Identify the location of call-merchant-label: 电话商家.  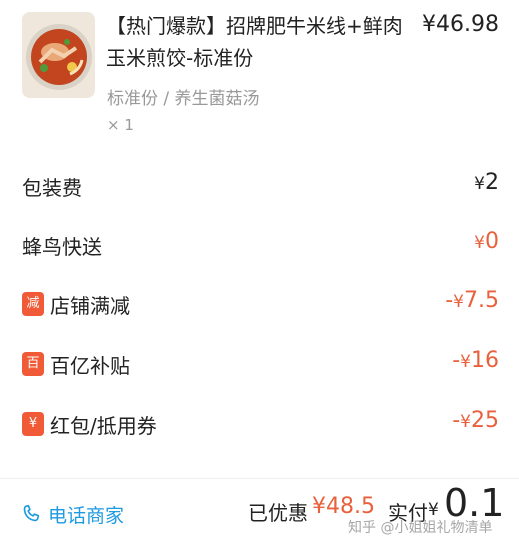
(86, 515).